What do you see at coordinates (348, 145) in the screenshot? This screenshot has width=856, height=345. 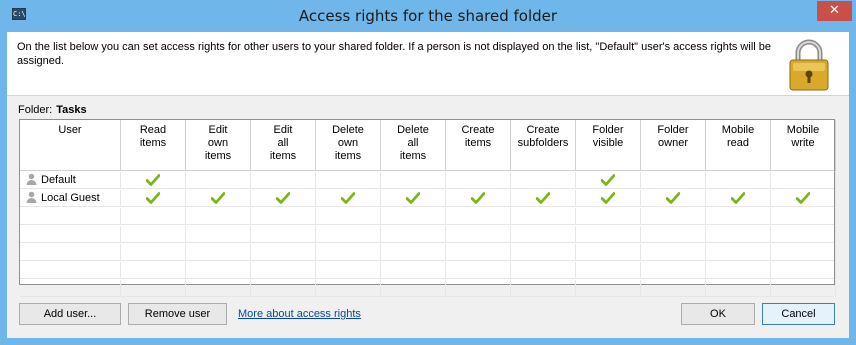 I see `column-header-delete-own-items: Delete own items` at bounding box center [348, 145].